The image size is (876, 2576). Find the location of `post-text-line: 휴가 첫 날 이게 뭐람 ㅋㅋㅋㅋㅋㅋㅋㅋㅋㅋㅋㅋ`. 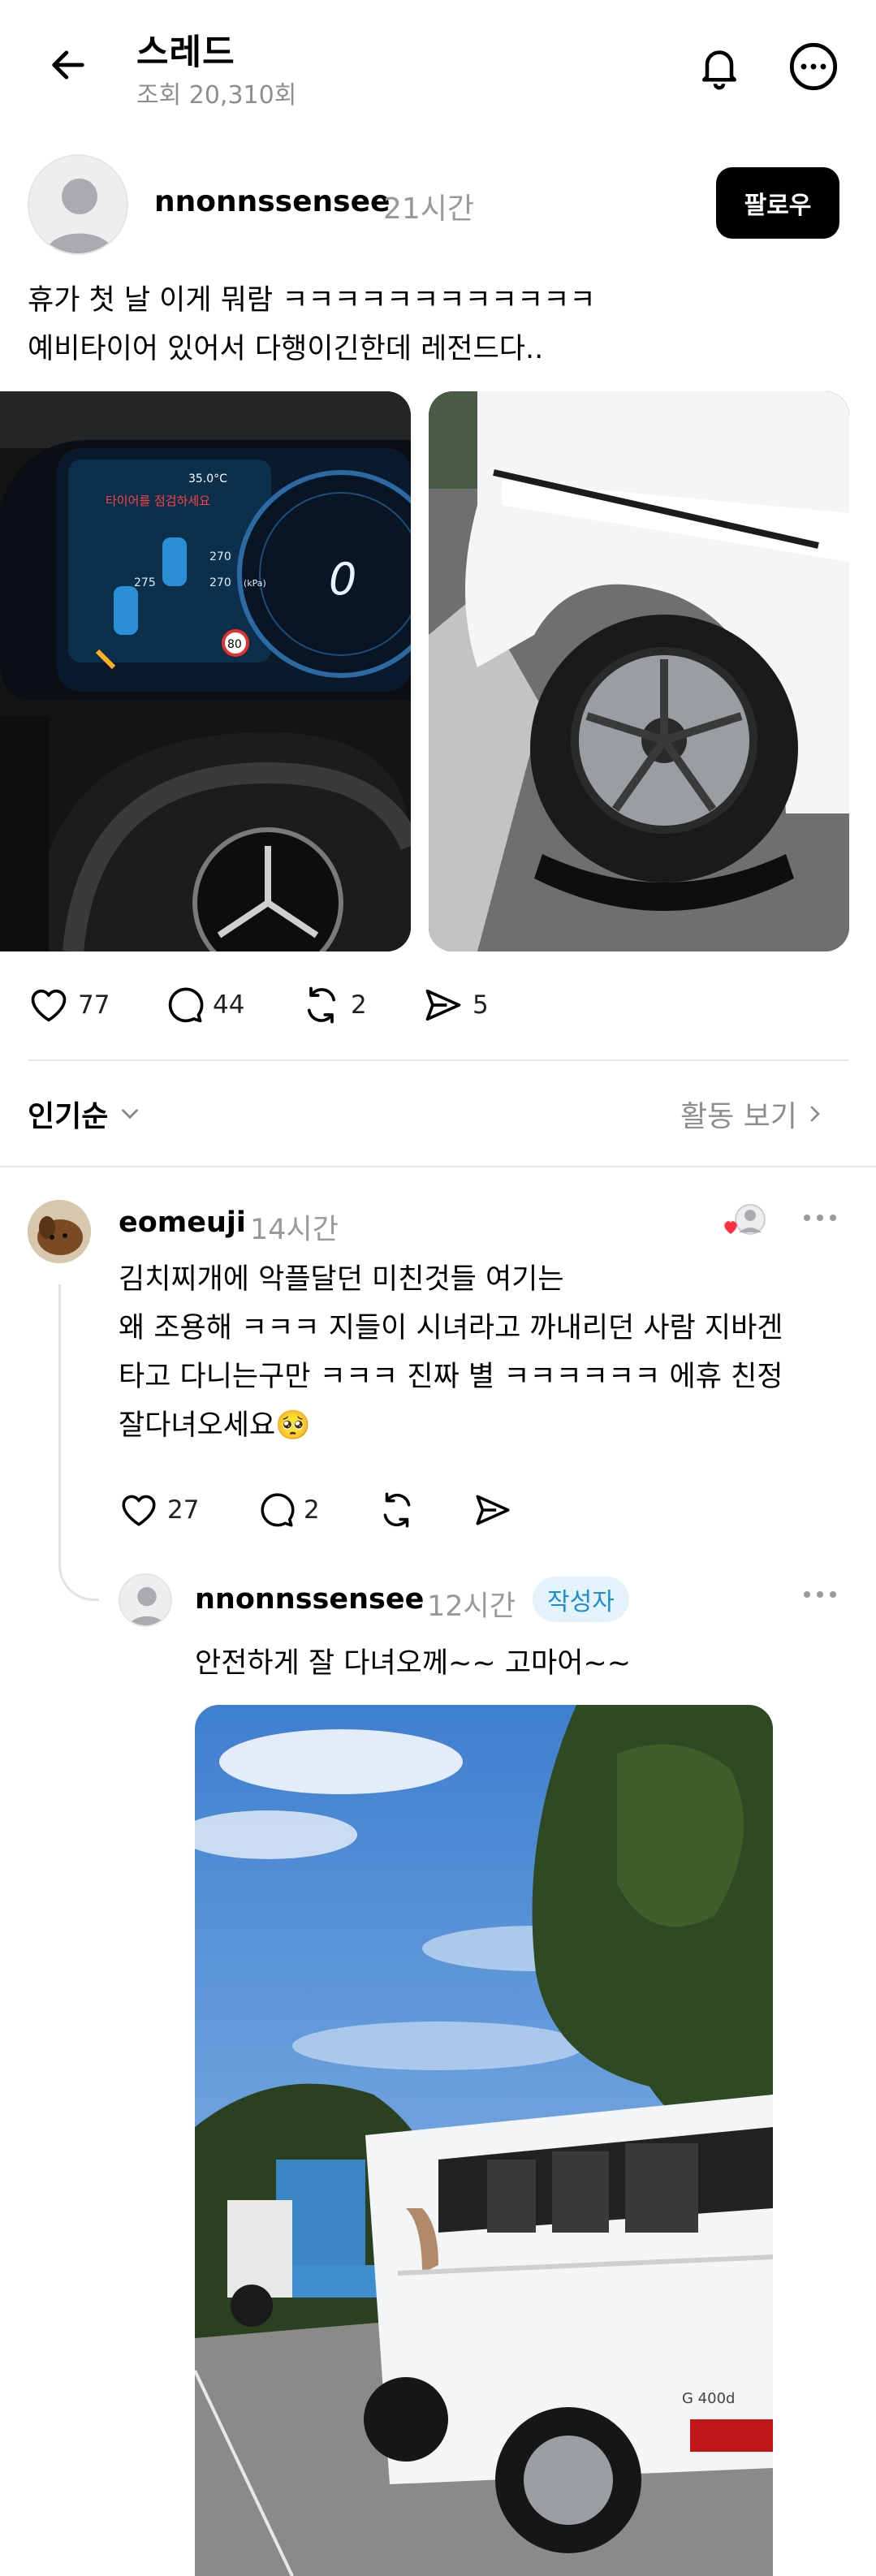

post-text-line: 휴가 첫 날 이게 뭐람 ㅋㅋㅋㅋㅋㅋㅋㅋㅋㅋㅋㅋ is located at coordinates (312, 300).